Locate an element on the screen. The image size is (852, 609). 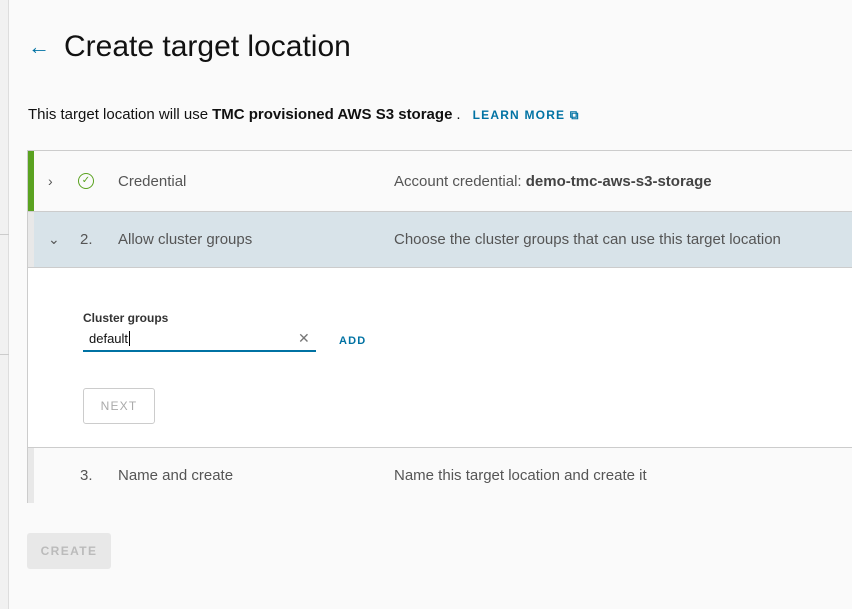
add-button: ADD is located at coordinates (352, 341).